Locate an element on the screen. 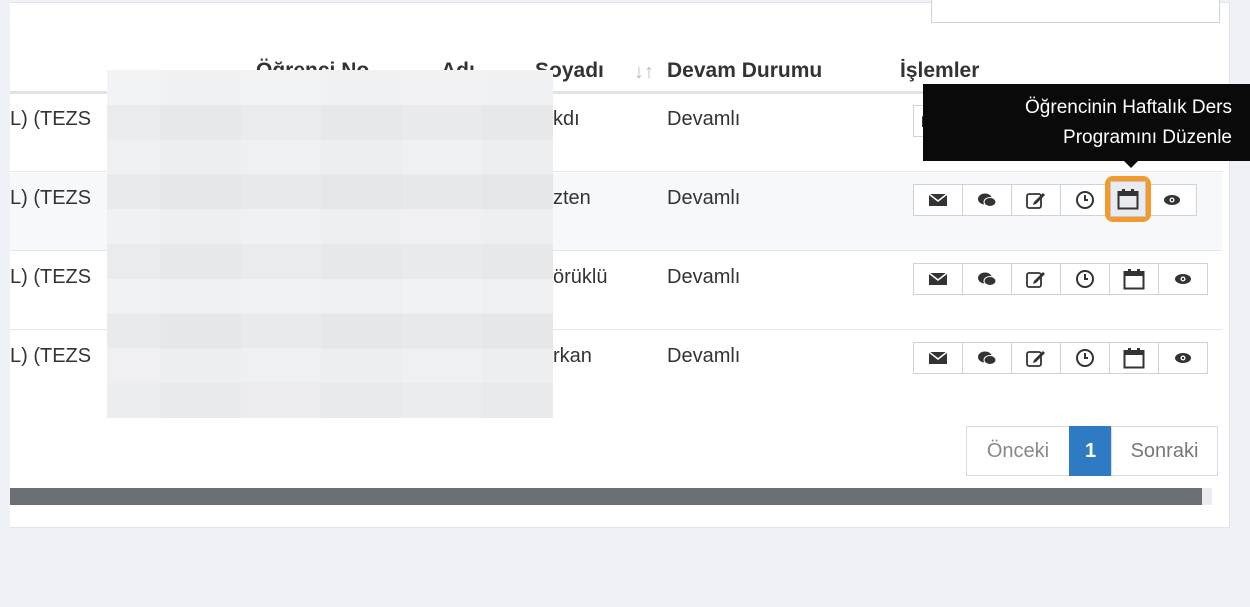  weekly-program-button-inner is located at coordinates (1128, 199).